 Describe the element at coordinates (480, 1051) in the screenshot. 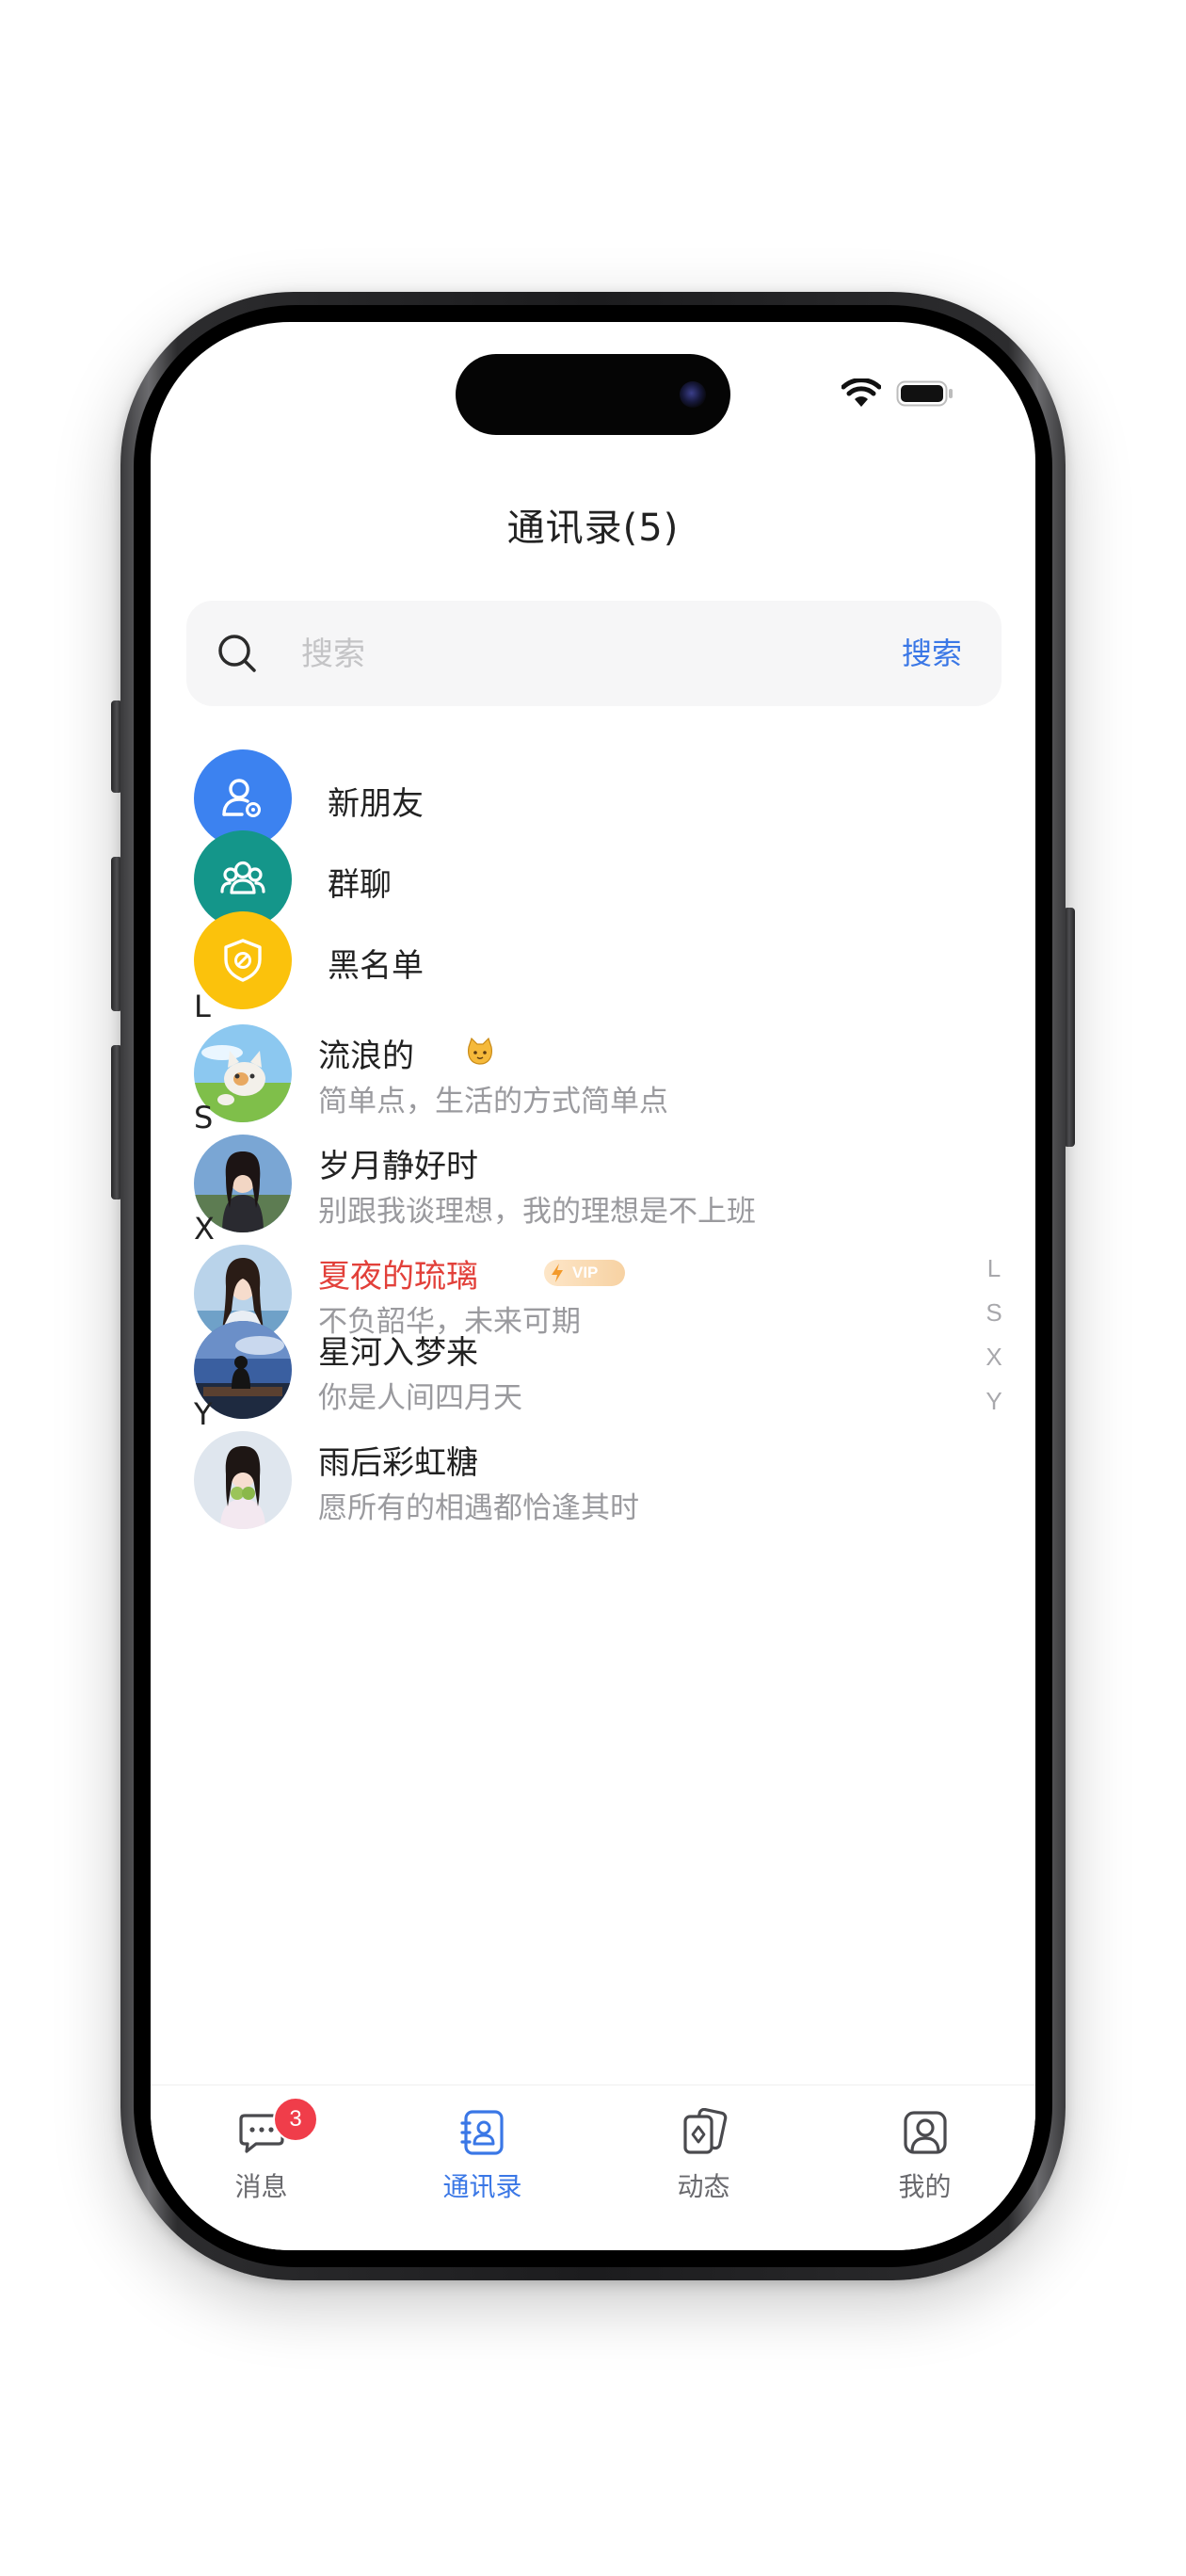

I see `cat-face-icon` at that location.